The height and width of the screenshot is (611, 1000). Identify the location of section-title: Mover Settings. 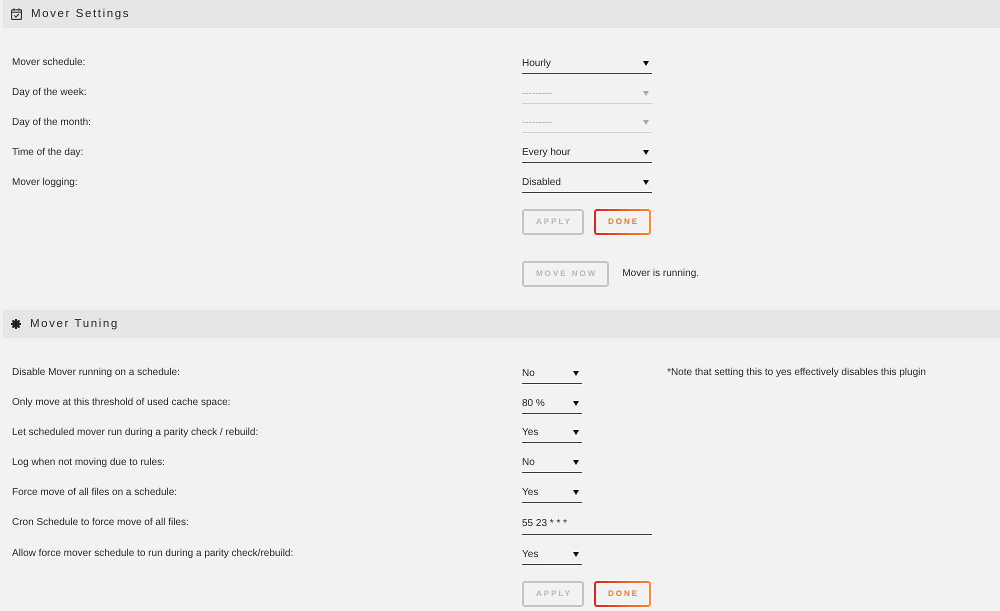
(80, 14).